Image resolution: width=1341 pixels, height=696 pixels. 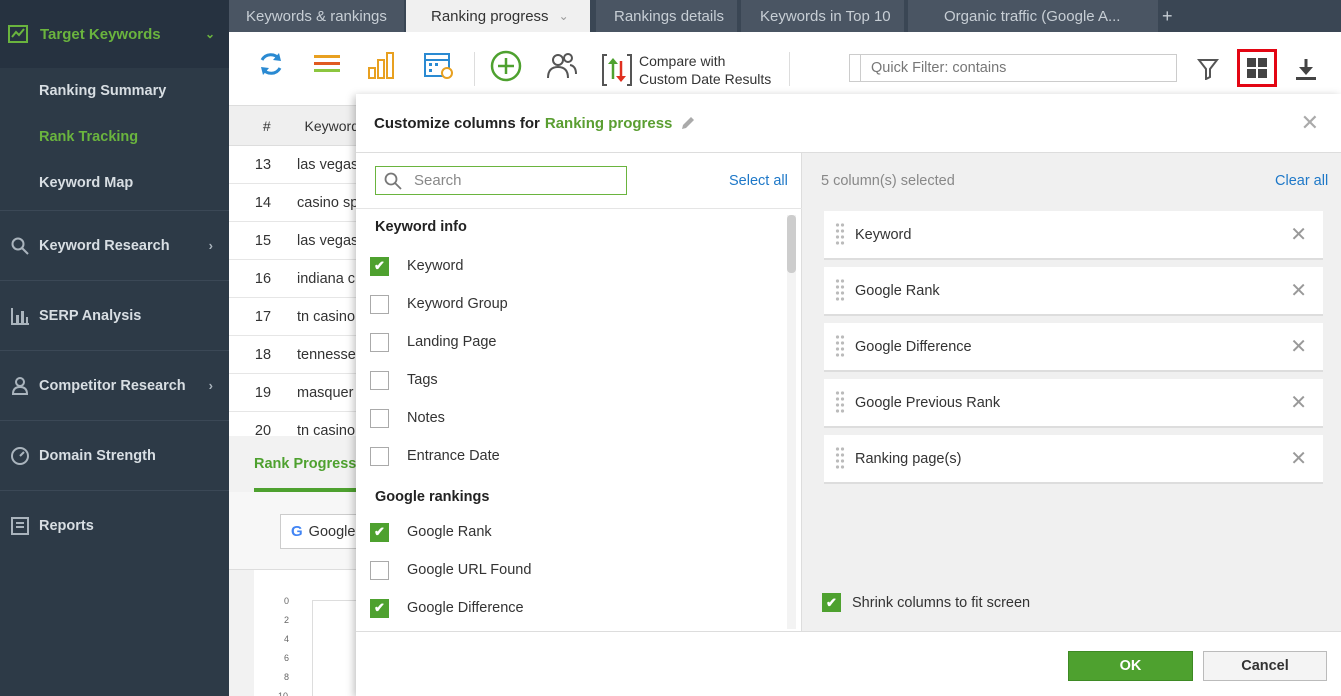 I want to click on column-option: Google URL Found, so click(x=450, y=570).